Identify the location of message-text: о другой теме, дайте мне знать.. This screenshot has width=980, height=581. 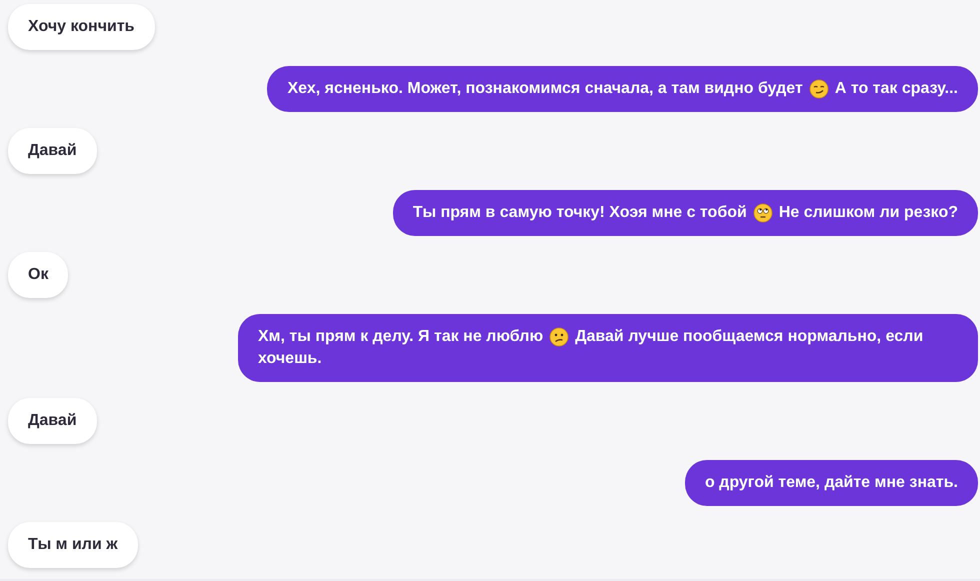
(831, 483).